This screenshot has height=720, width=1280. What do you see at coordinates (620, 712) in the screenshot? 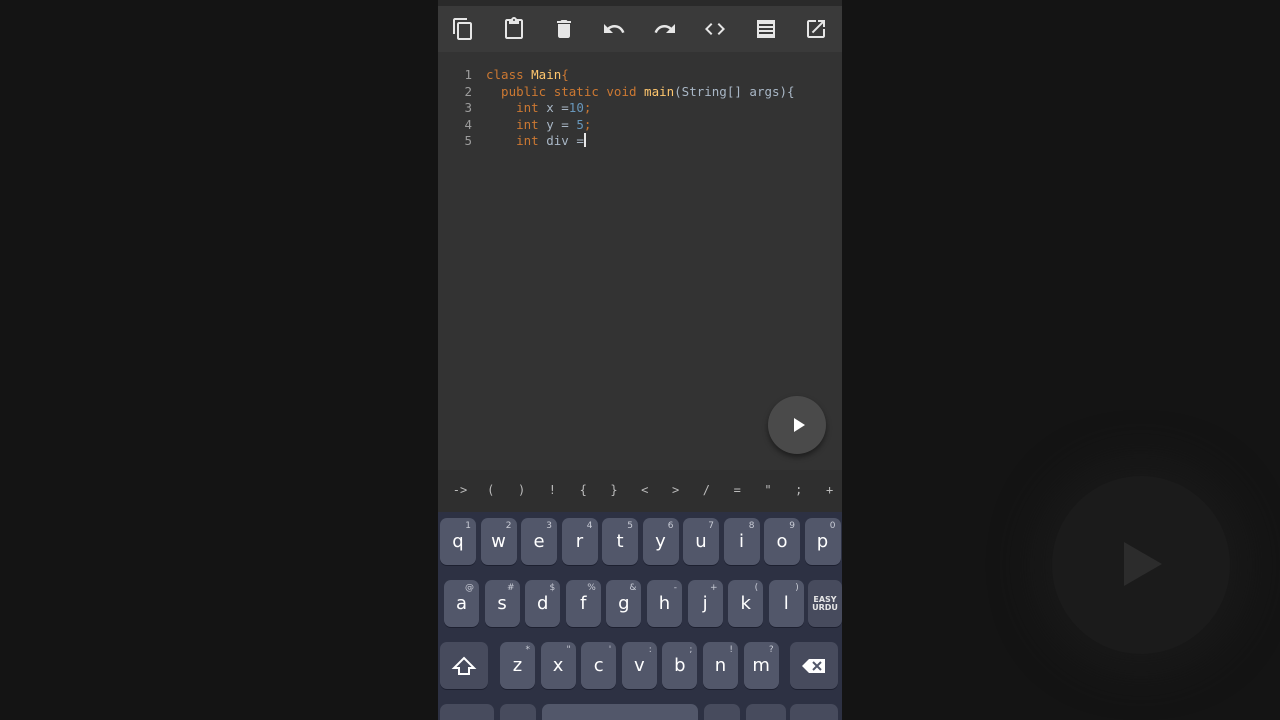
I see `space-key` at bounding box center [620, 712].